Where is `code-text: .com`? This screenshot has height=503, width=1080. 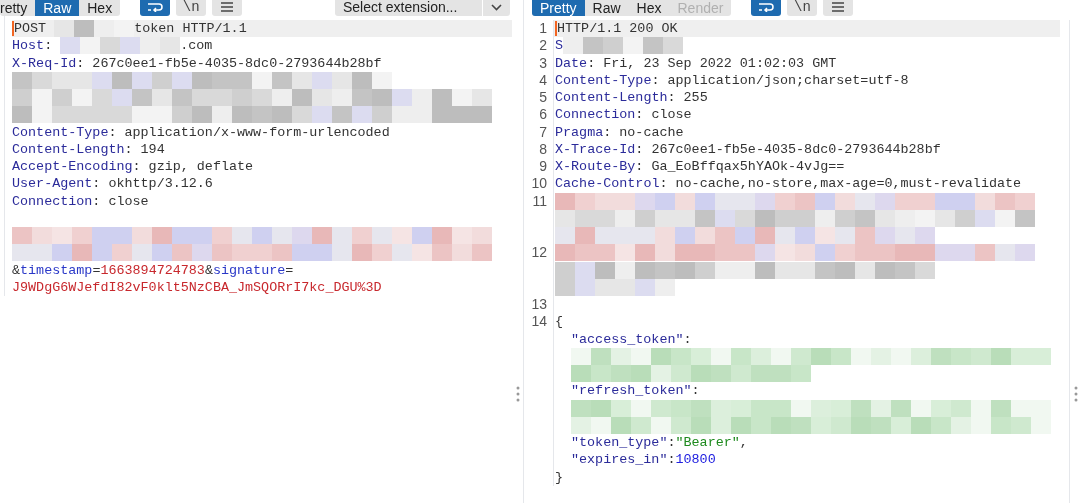
code-text: .com is located at coordinates (196, 46).